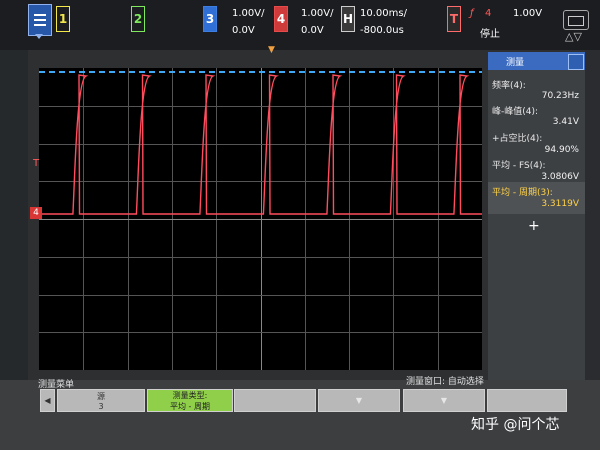  What do you see at coordinates (565, 122) in the screenshot?
I see `vpp-value: 3.41V` at bounding box center [565, 122].